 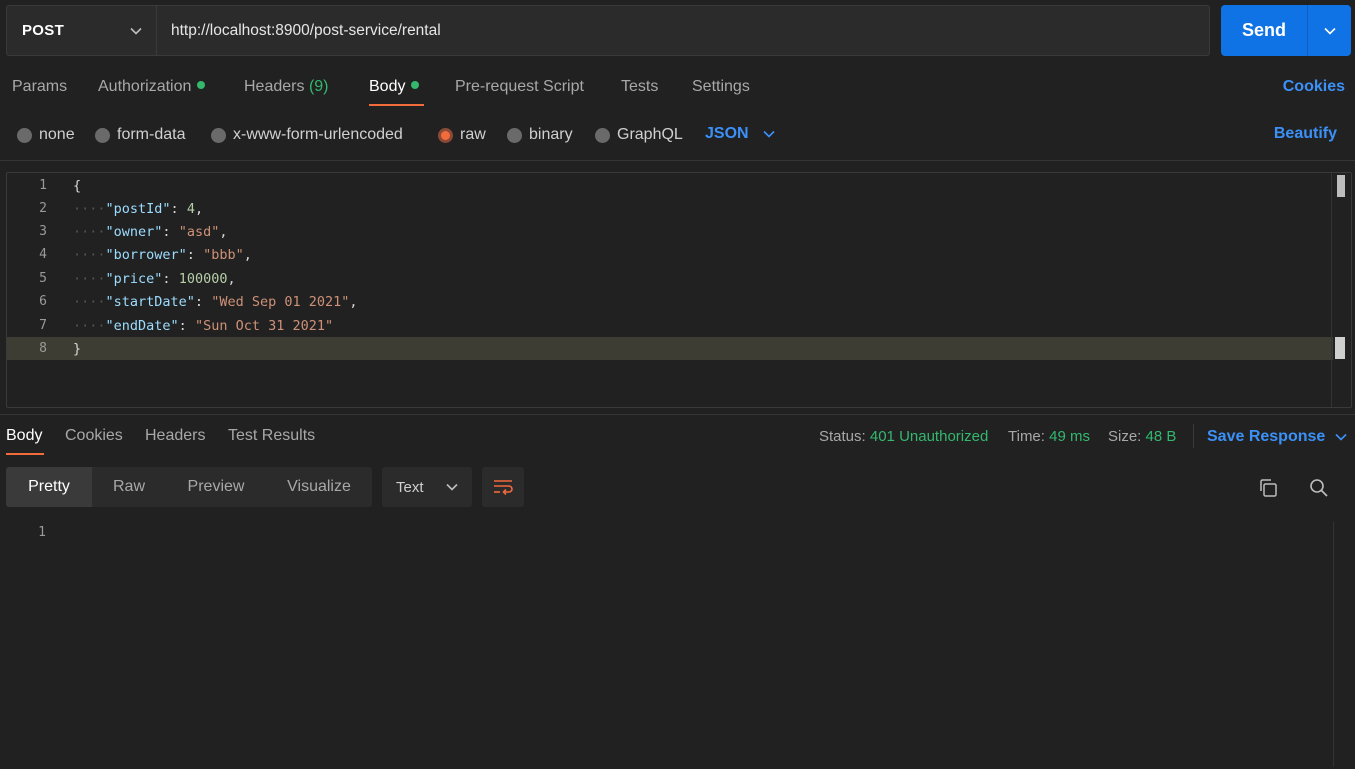 I want to click on code-text: ····"borrower": "bbb",, so click(x=162, y=254).